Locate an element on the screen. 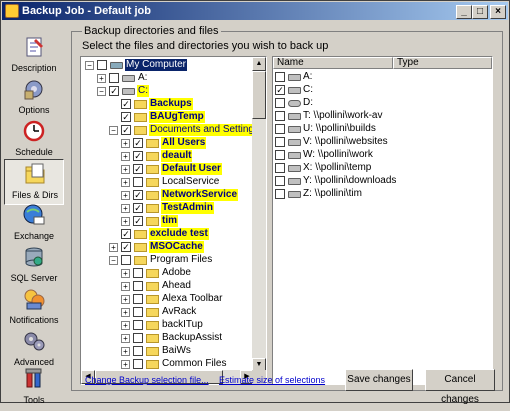  tree-row-backitup: + backITup is located at coordinates (167, 325).